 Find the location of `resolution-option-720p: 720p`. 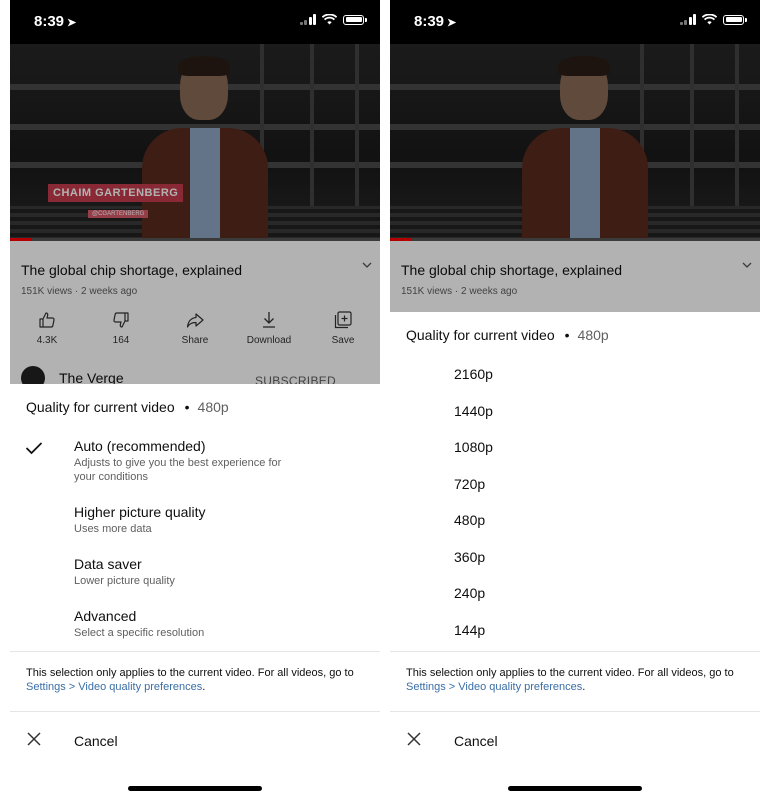

resolution-option-720p: 720p is located at coordinates (469, 484).